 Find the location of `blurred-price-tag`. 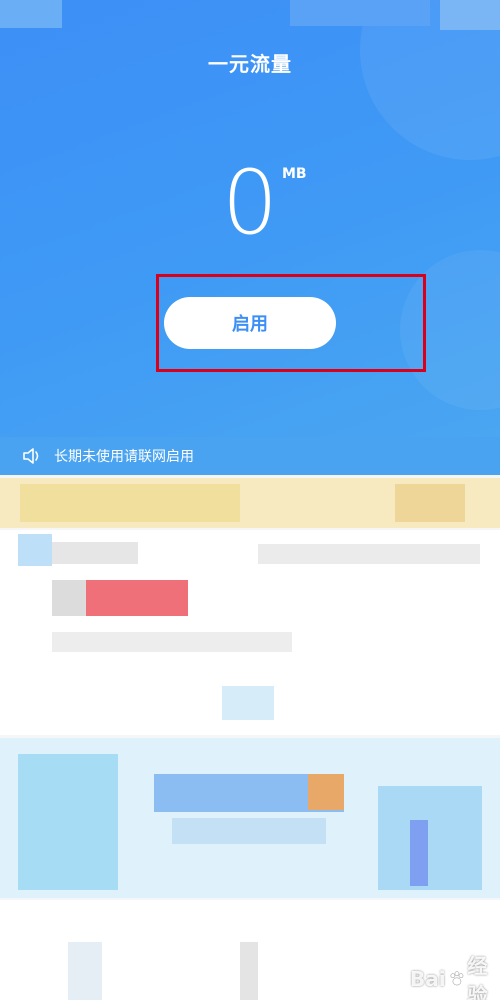

blurred-price-tag is located at coordinates (137, 598).